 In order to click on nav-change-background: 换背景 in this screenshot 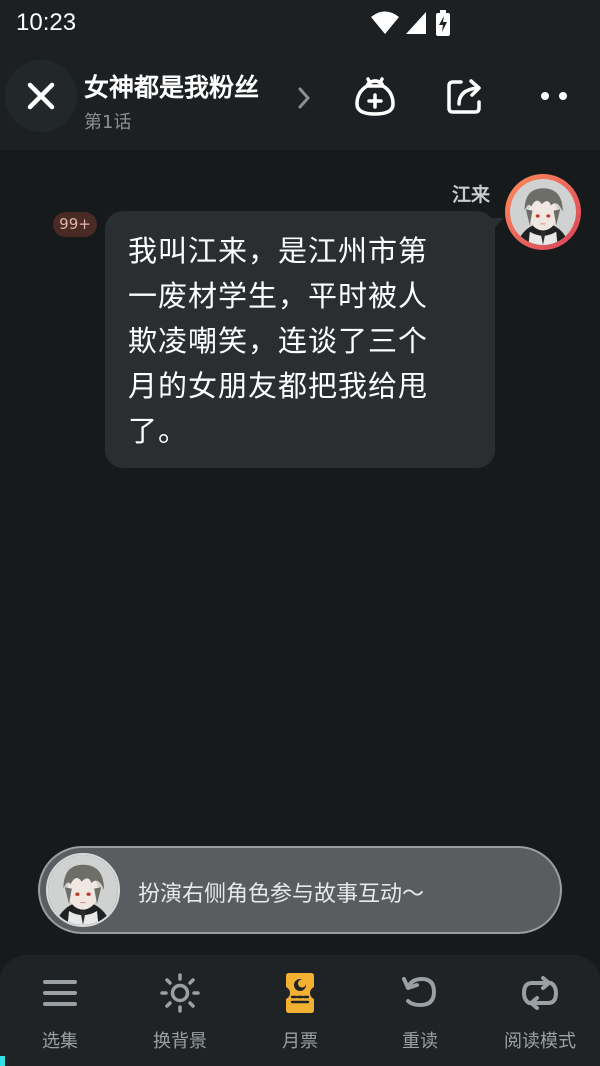, I will do `click(180, 1010)`.